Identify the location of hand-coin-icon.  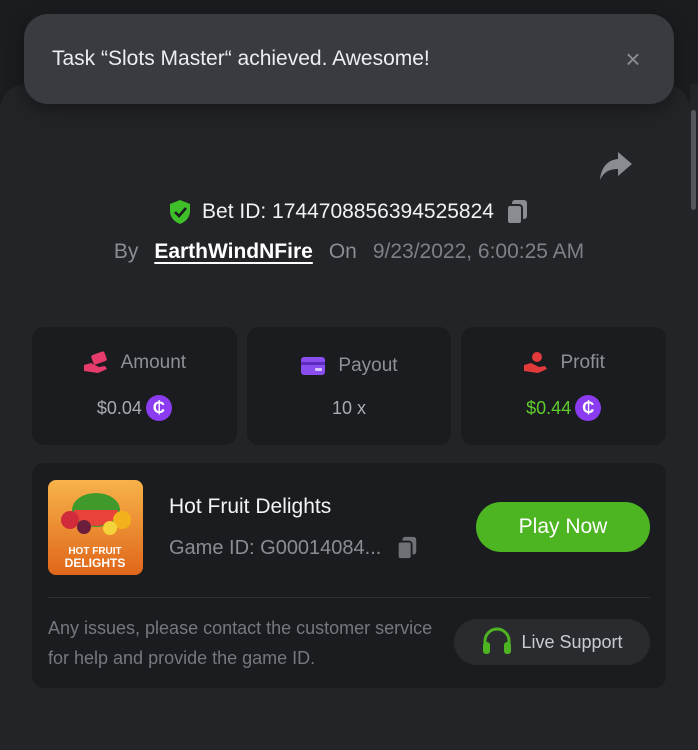
(535, 362).